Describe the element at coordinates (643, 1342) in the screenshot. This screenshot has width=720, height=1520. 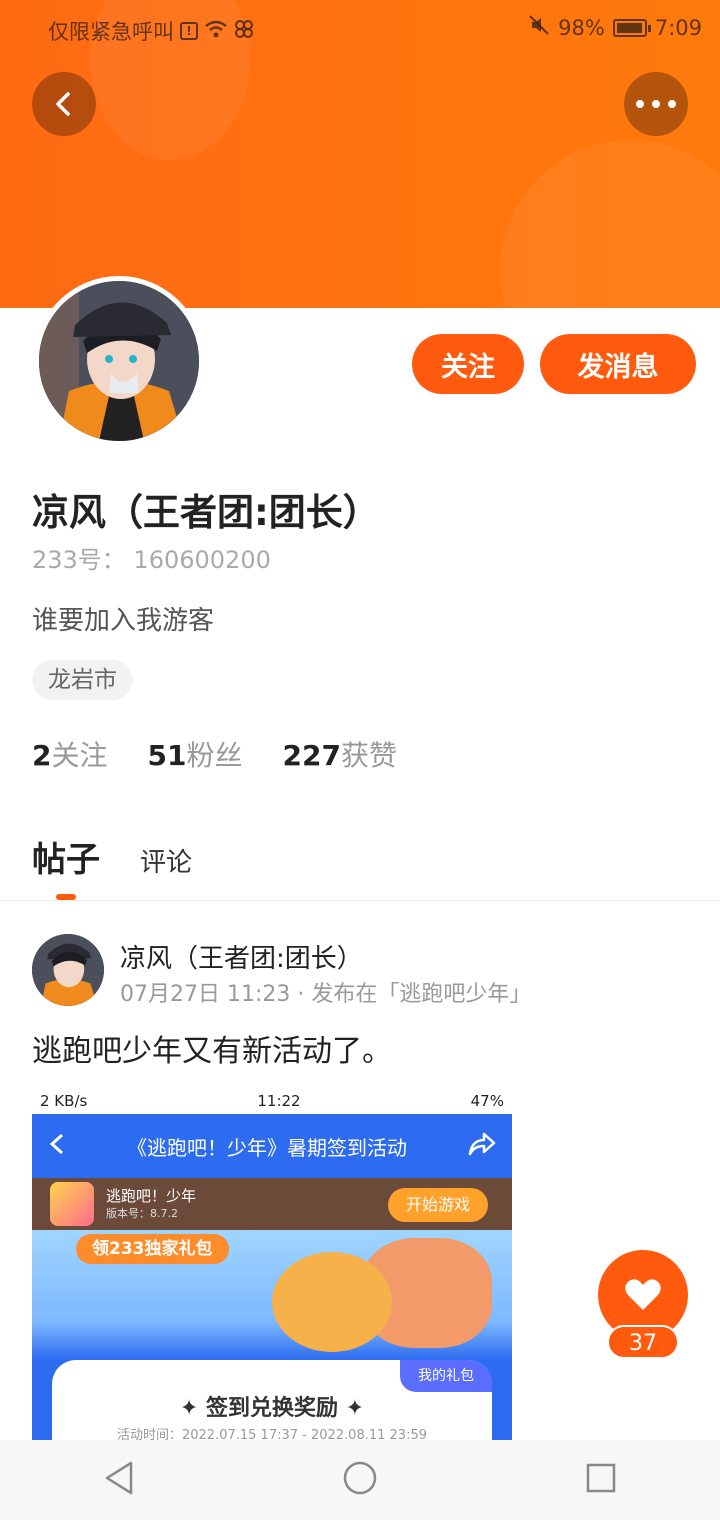
I see `like-count: 37` at that location.